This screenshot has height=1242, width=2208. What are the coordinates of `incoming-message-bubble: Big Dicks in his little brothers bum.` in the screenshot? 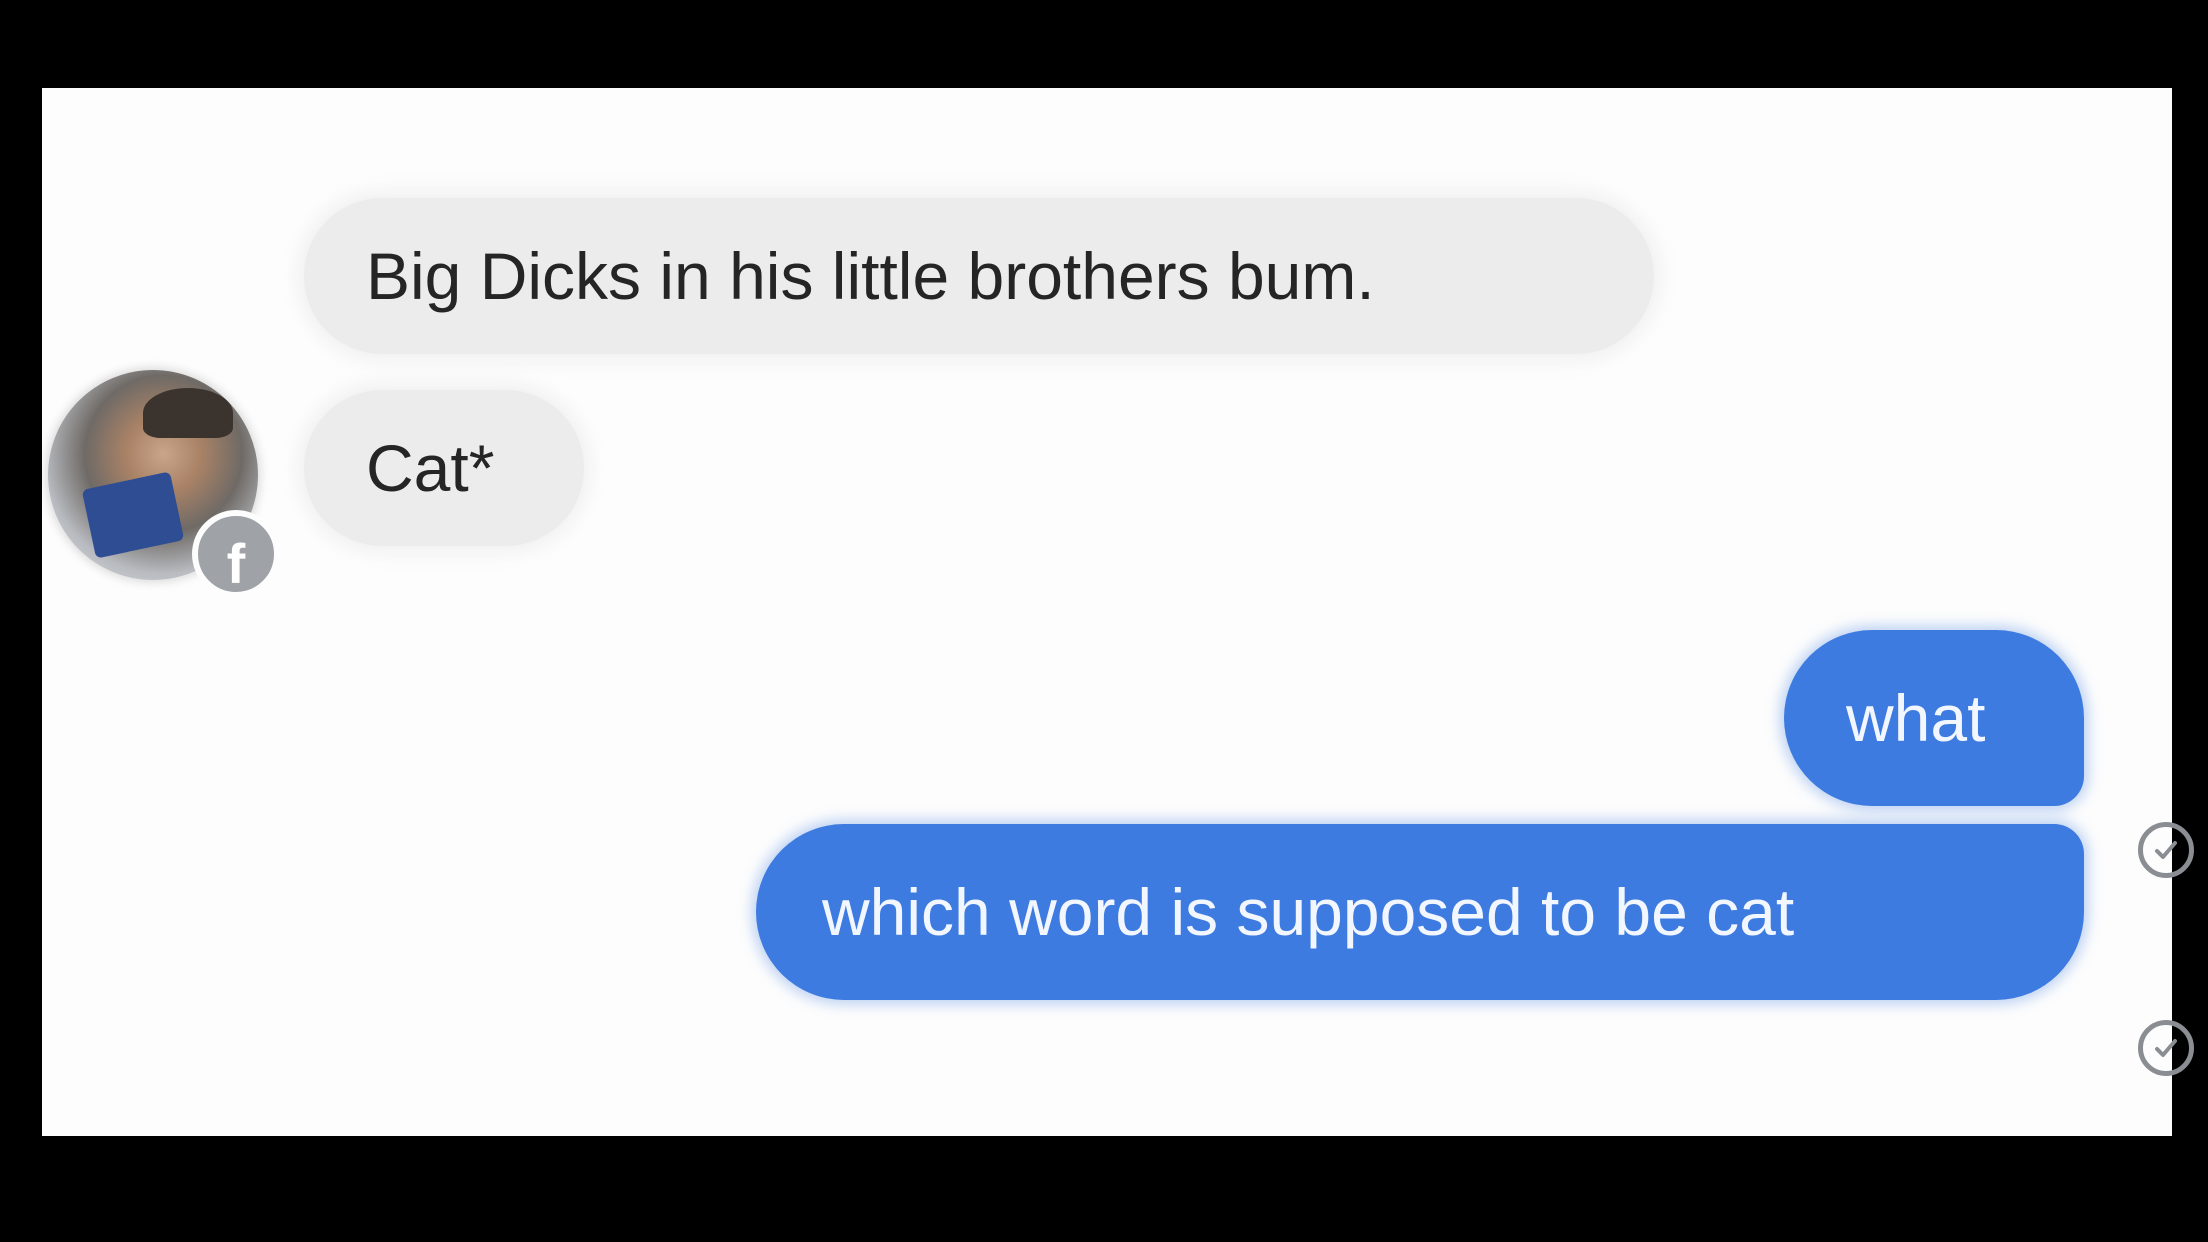 It's located at (979, 276).